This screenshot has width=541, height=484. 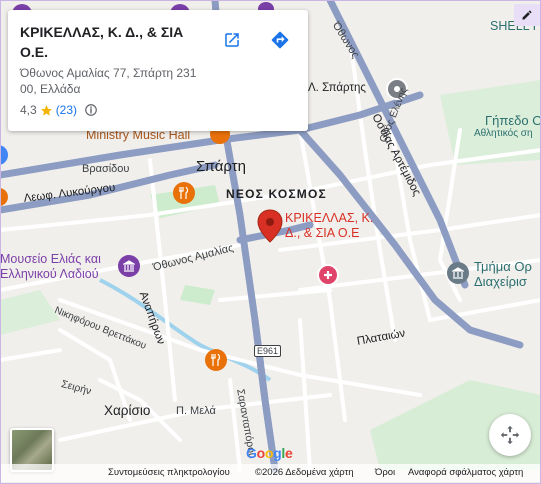 I want to click on label-mouseio-line1: Μουσείο Ελιάς και, so click(x=50, y=259).